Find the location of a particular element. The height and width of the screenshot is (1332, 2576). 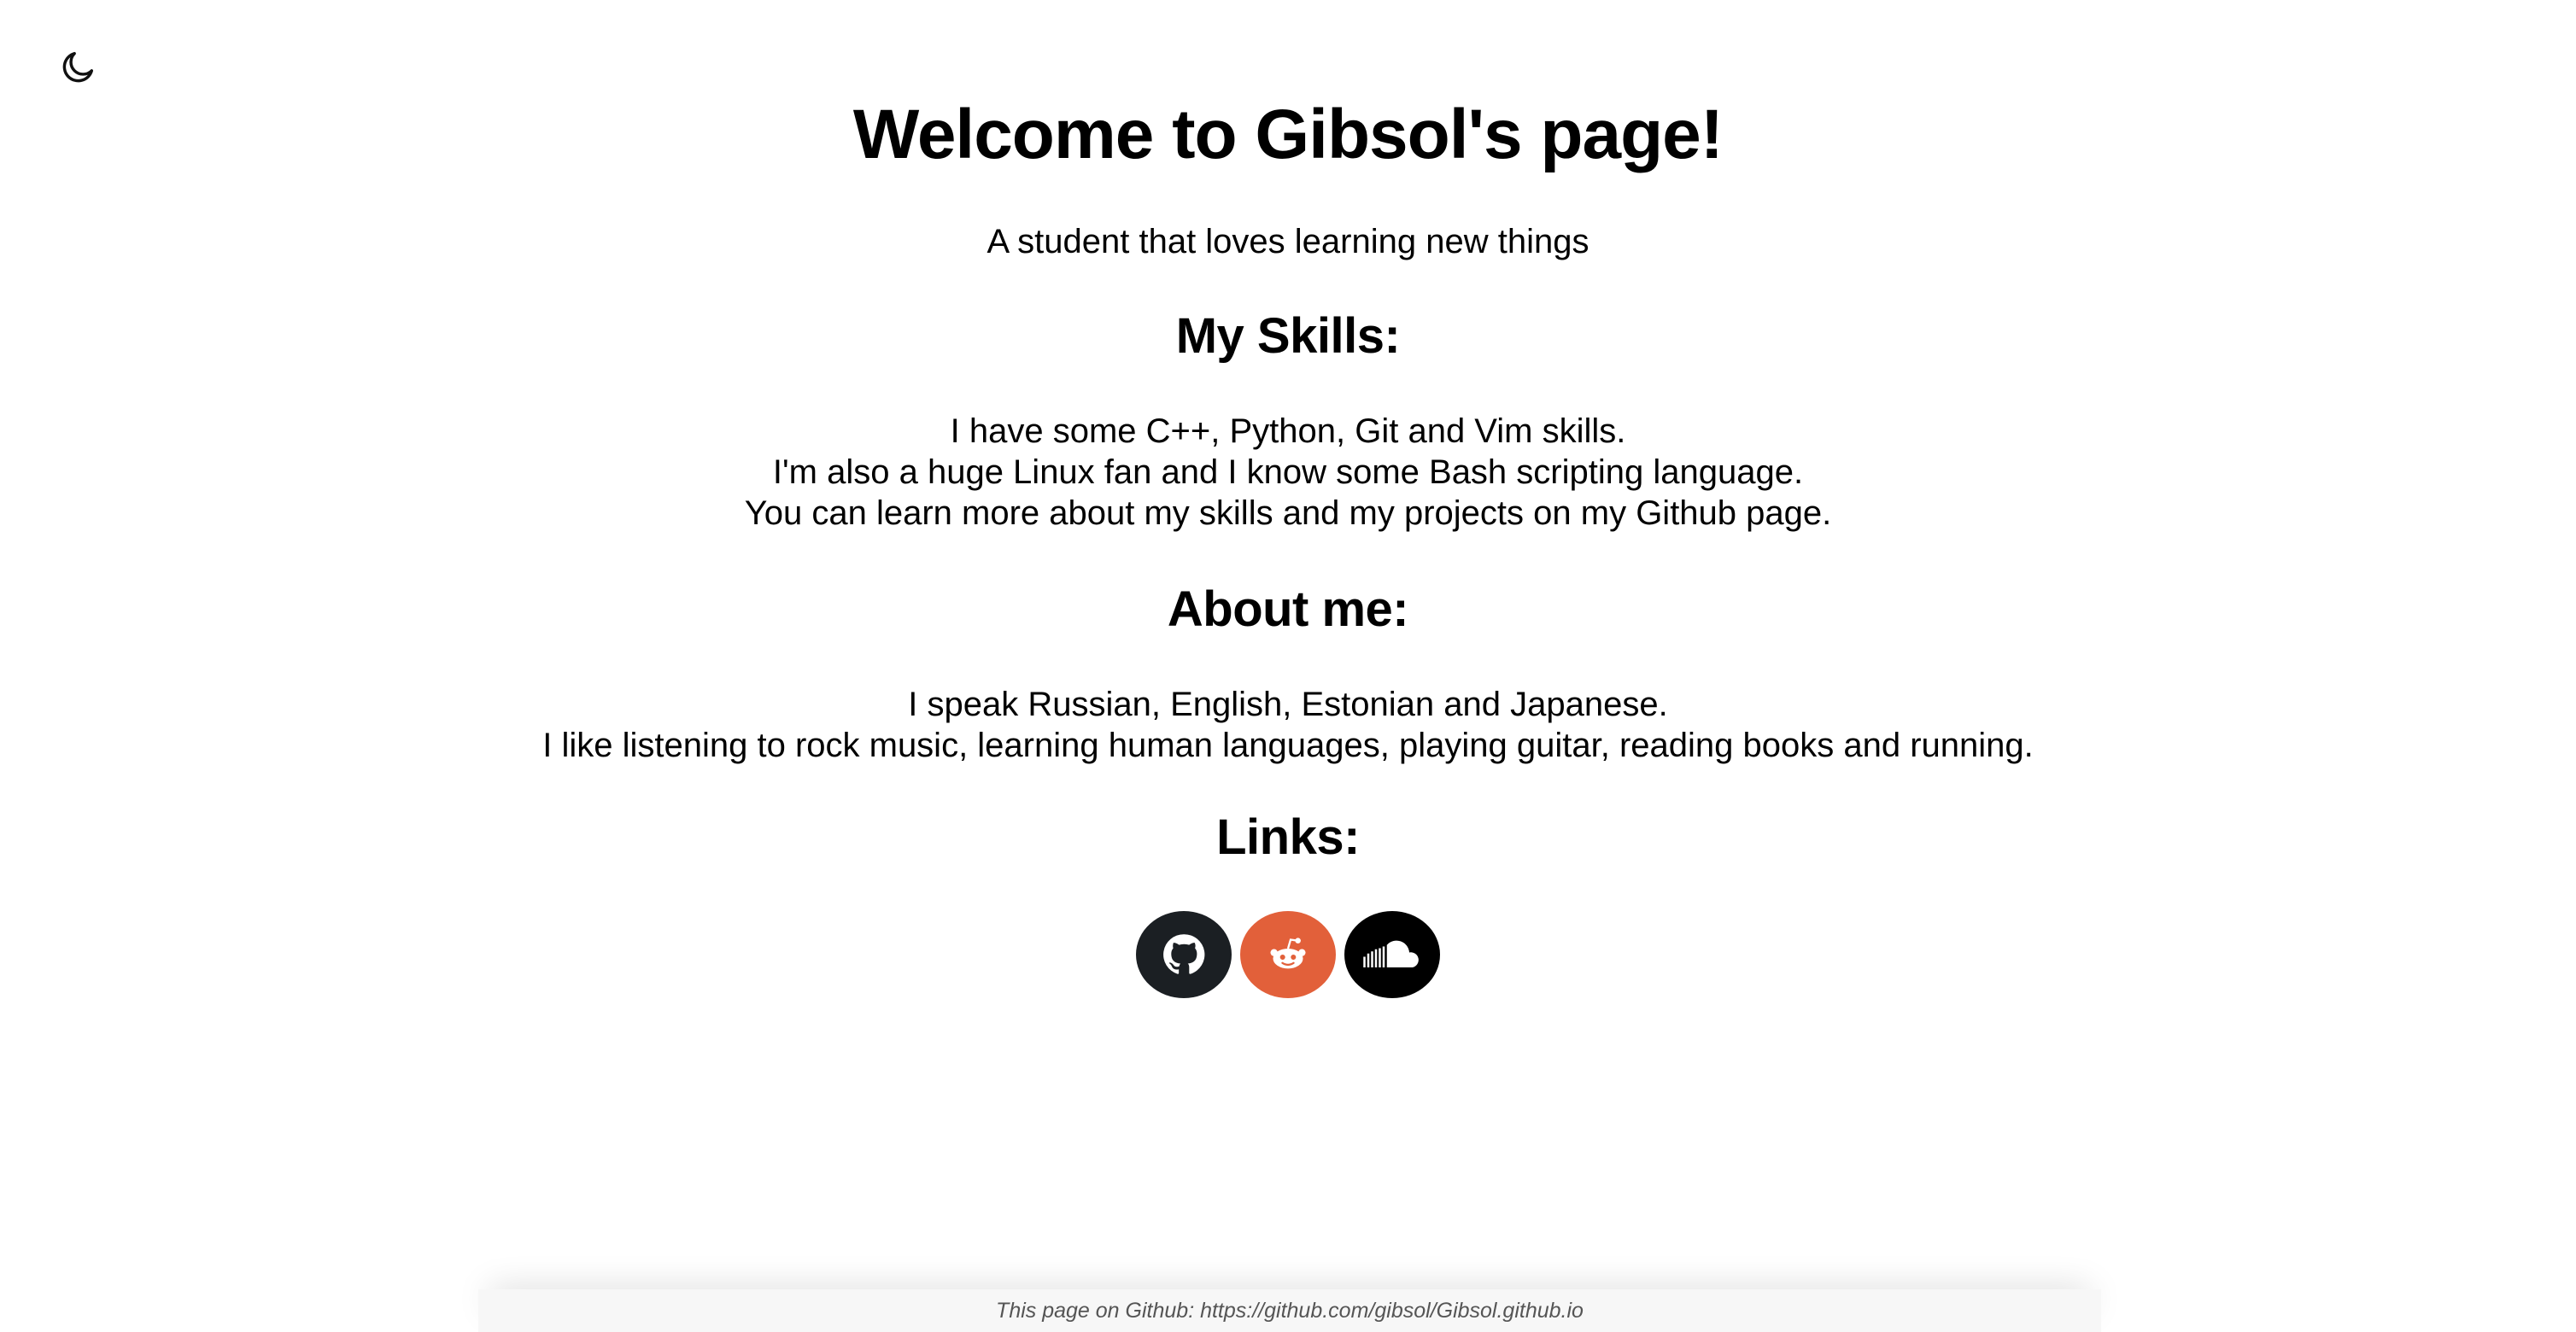

moon-icon is located at coordinates (78, 67).